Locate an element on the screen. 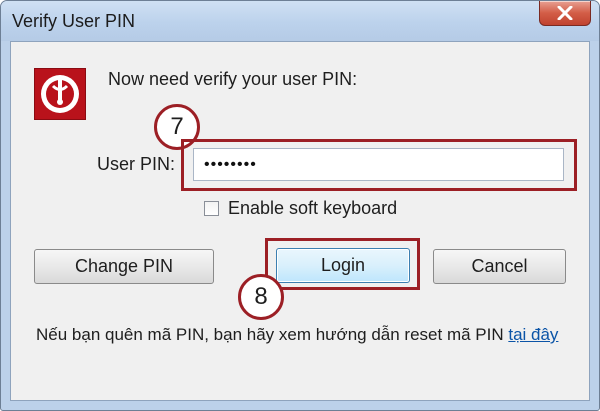 Image resolution: width=600 pixels, height=411 pixels. window-title: Verify User PIN is located at coordinates (74, 21).